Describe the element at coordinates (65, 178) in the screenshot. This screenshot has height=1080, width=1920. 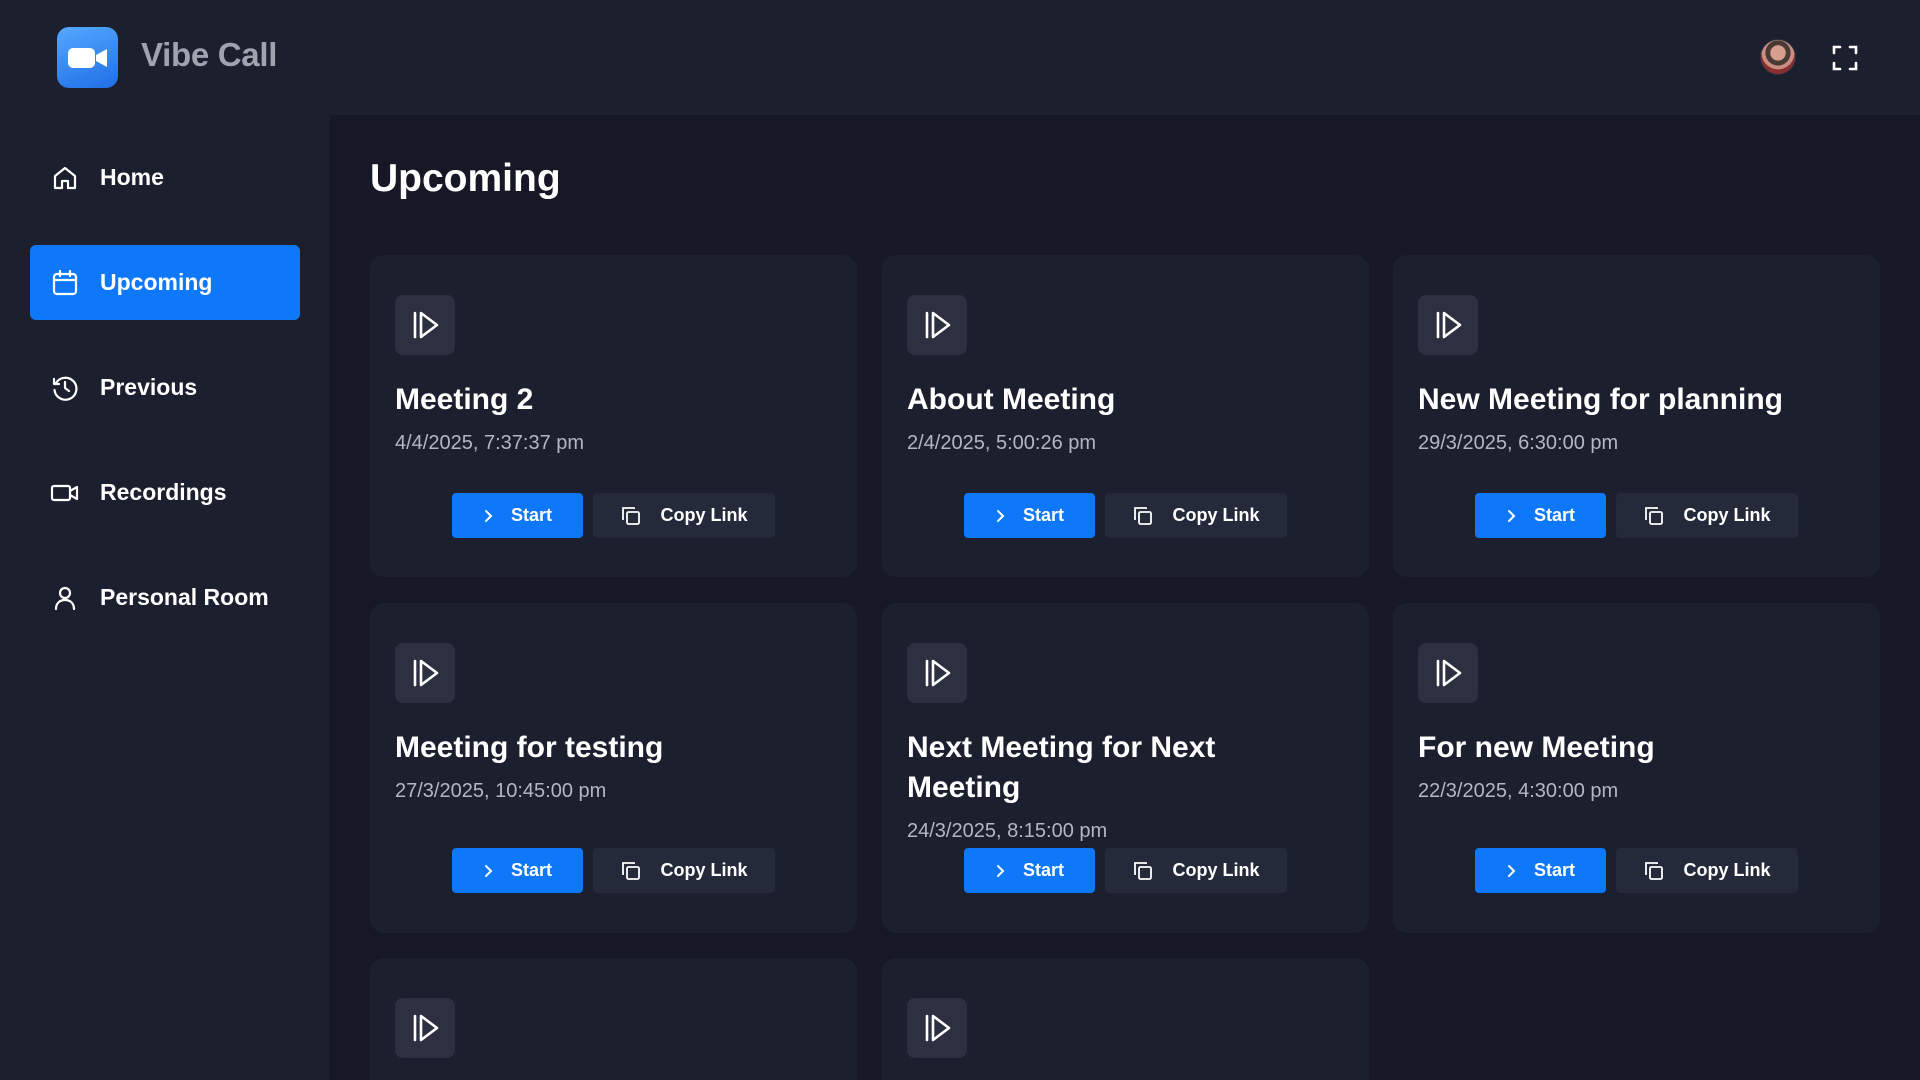
I see `home-icon` at that location.